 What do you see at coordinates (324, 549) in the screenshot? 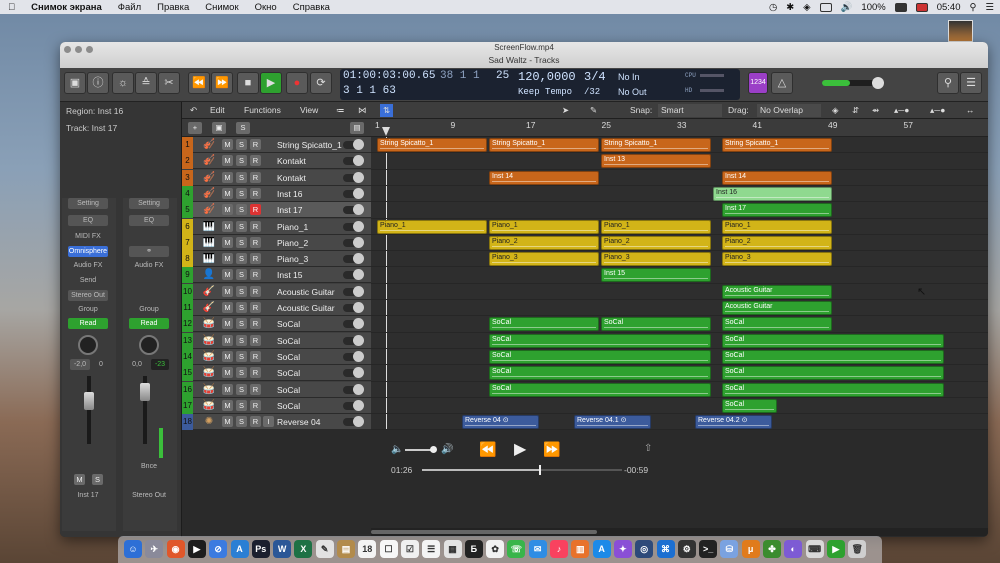
I see `dock-app-icon: ✎` at bounding box center [324, 549].